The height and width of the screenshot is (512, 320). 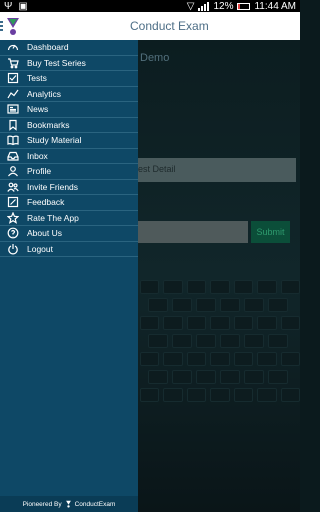 I want to click on clock: 11:44 AM, so click(x=275, y=6).